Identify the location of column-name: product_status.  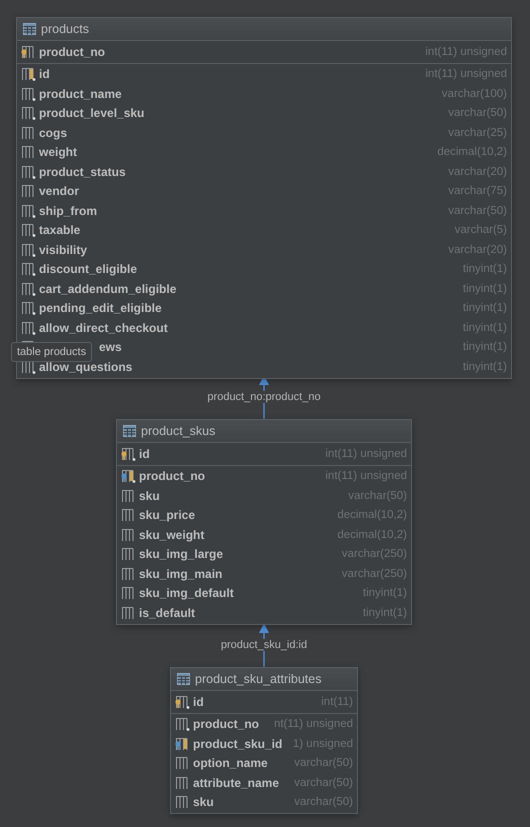
(82, 171).